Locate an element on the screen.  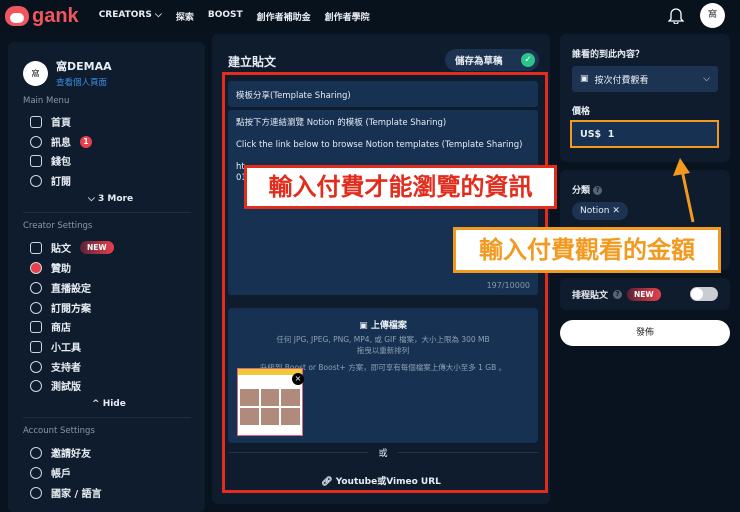
video-url-button: 🔗︎ Youtube或Vimeo URL is located at coordinates (381, 480).